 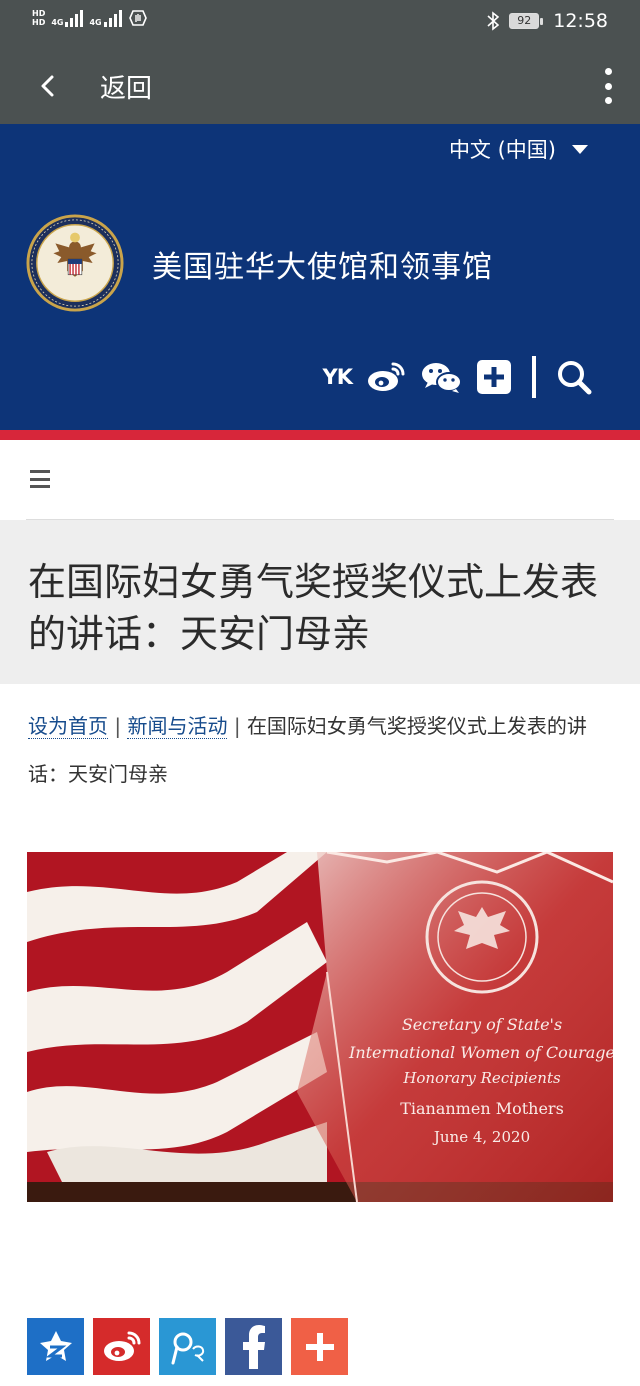 I want to click on share-facebook-button, so click(x=253, y=1346).